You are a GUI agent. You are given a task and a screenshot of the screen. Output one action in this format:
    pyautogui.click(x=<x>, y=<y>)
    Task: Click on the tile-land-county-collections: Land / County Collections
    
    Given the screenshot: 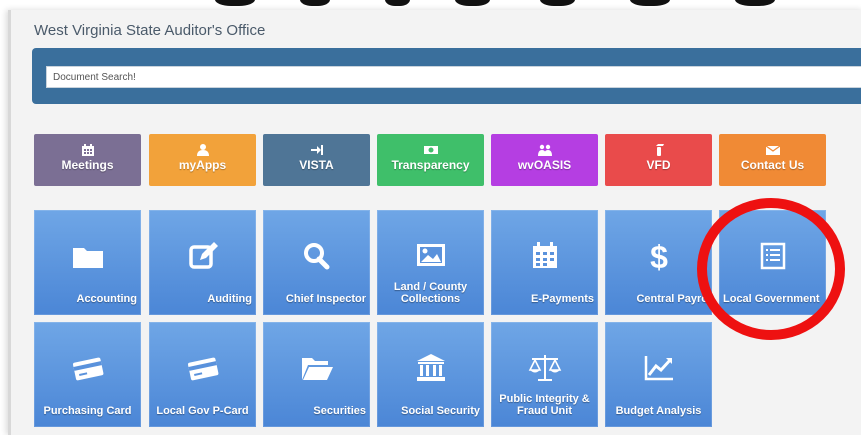 What is the action you would take?
    pyautogui.click(x=430, y=262)
    